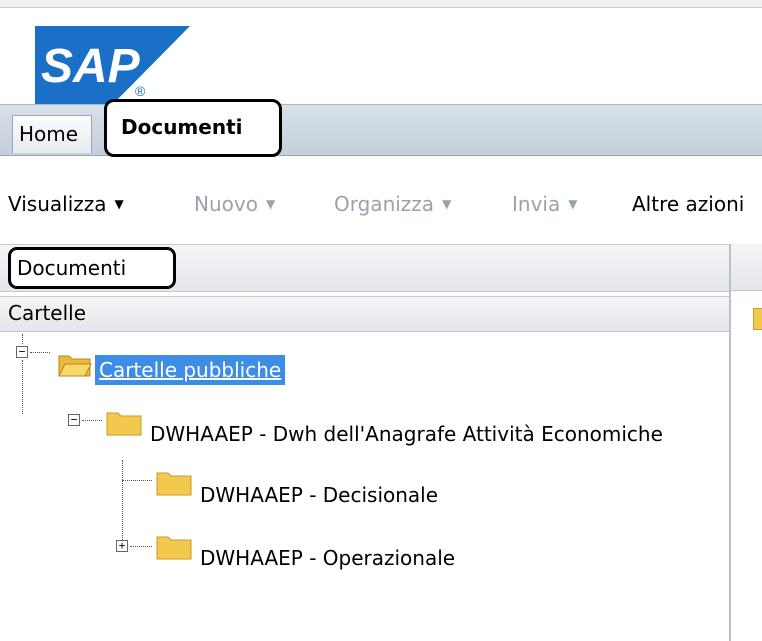  I want to click on sap-logo-text: SAP, so click(91, 66).